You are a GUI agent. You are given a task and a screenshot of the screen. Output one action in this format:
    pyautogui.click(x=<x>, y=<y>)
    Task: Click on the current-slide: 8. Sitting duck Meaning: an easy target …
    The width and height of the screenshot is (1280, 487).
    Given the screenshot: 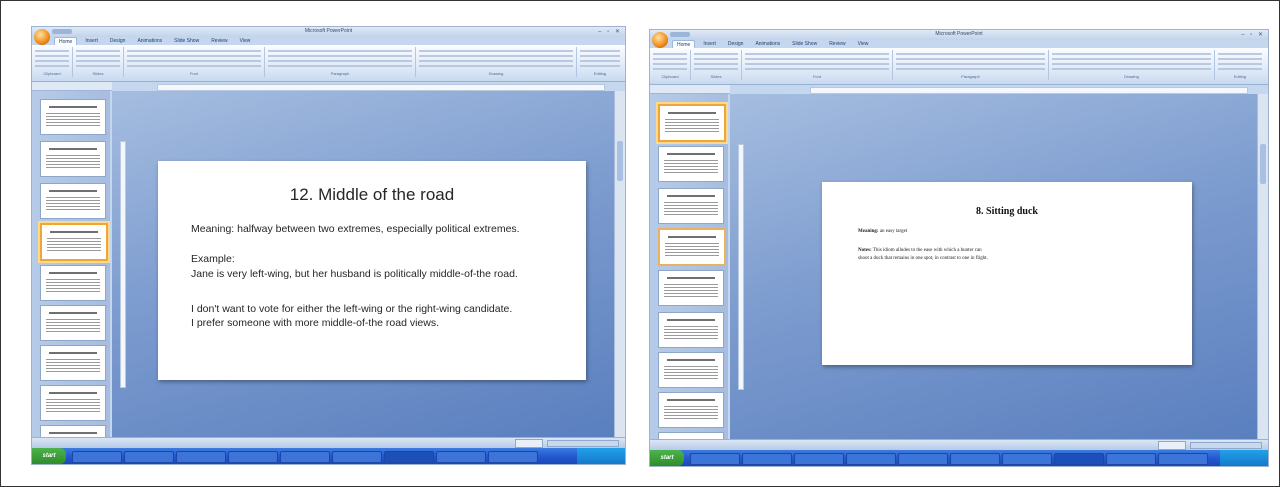 What is the action you would take?
    pyautogui.click(x=1007, y=273)
    